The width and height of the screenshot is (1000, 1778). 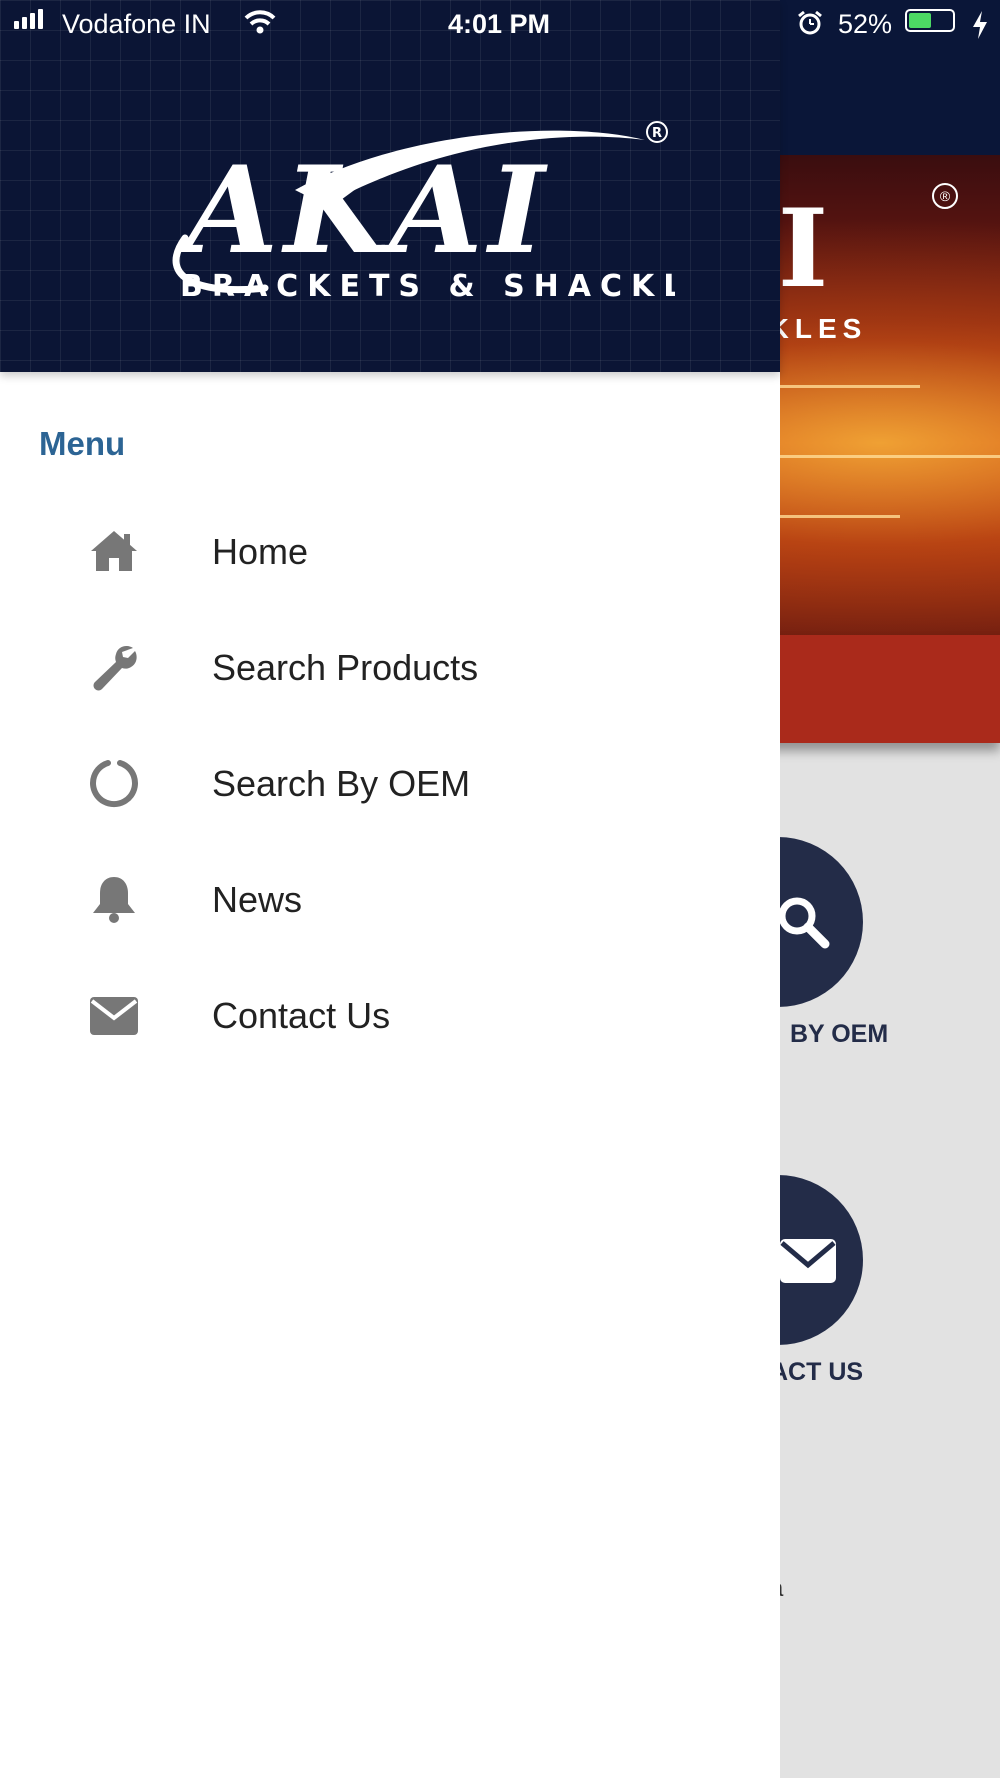 I want to click on search-oem-tile-label: BY OEM, so click(x=839, y=1034).